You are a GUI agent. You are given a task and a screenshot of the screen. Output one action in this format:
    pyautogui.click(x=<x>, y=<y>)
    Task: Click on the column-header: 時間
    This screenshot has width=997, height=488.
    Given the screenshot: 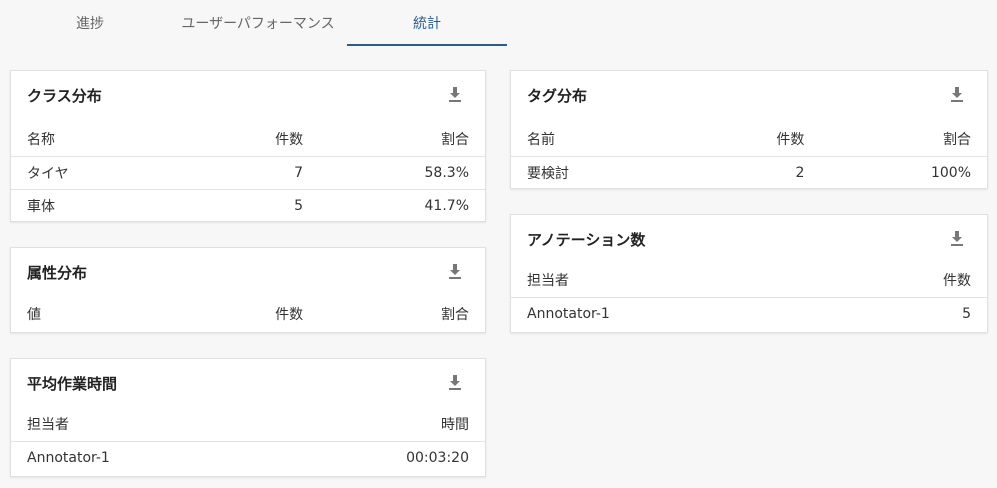 What is the action you would take?
    pyautogui.click(x=455, y=425)
    